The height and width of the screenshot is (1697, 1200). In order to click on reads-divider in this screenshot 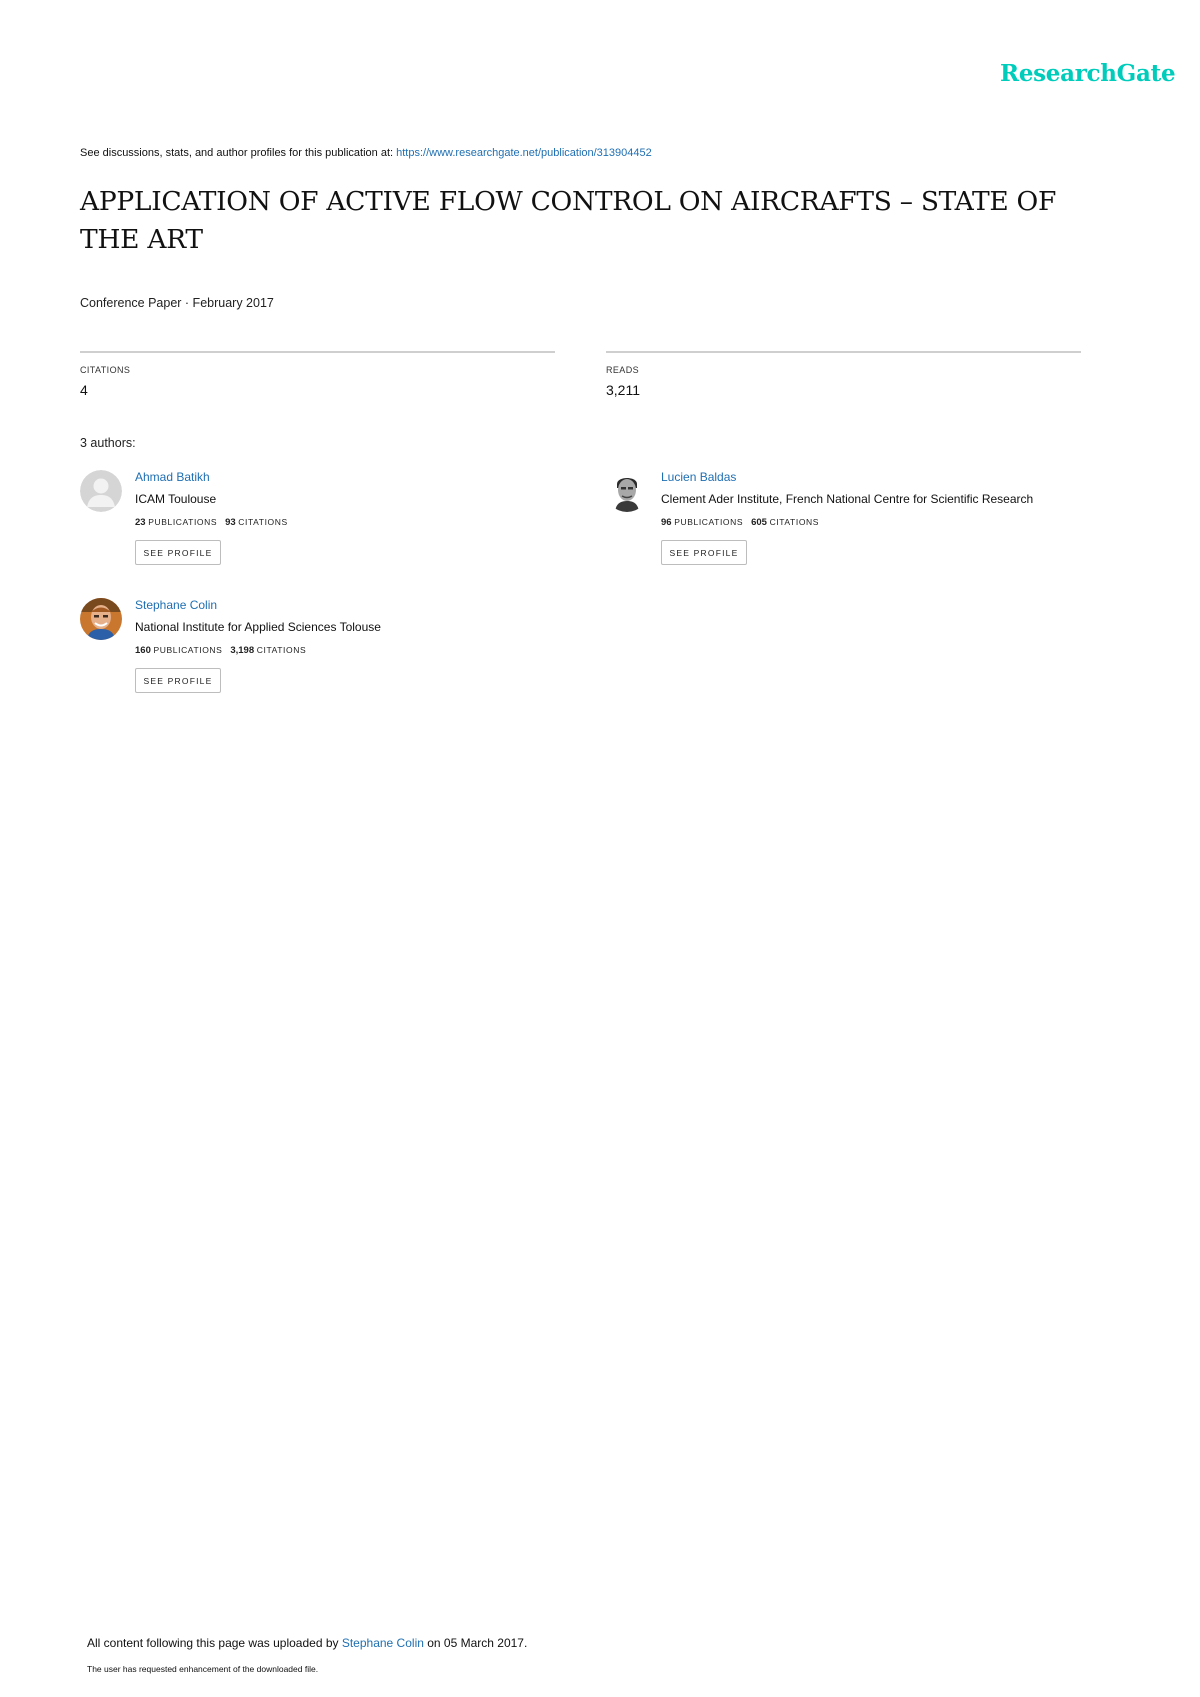, I will do `click(843, 352)`.